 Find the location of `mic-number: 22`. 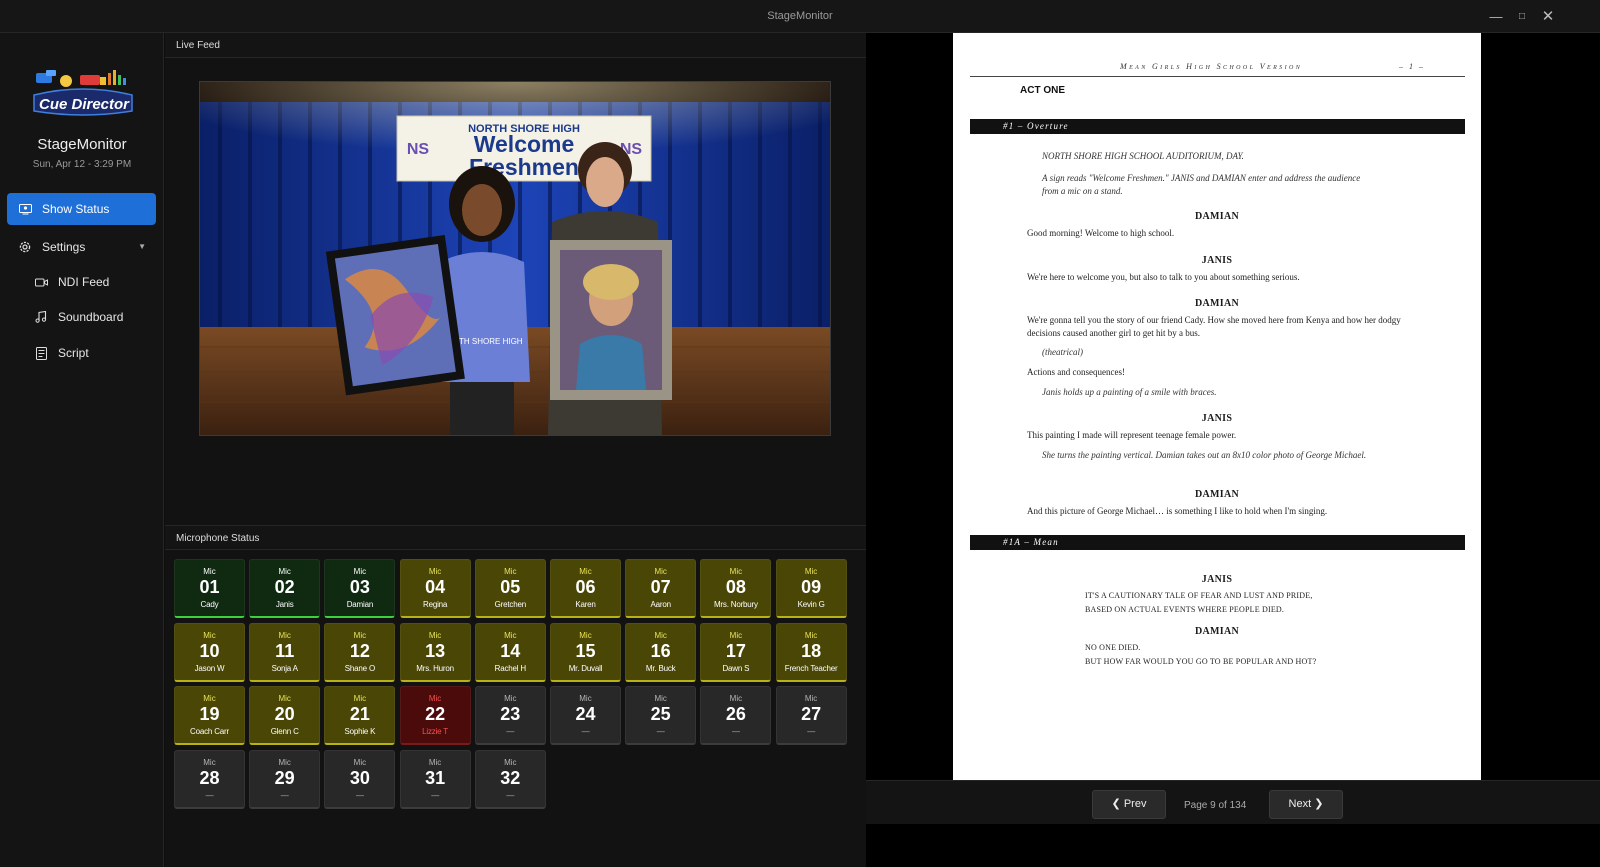

mic-number: 22 is located at coordinates (435, 714).